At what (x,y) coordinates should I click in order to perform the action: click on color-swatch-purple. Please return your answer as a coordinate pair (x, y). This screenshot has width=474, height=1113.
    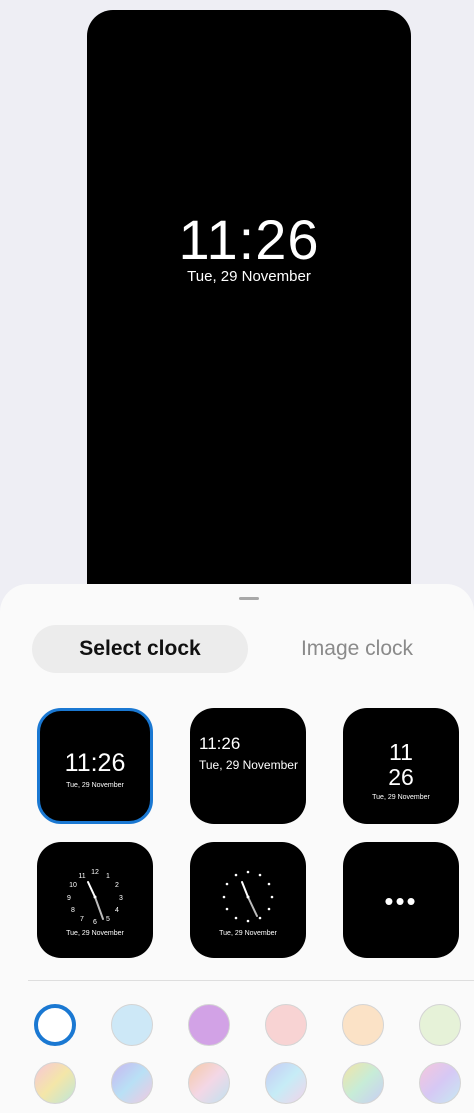
    Looking at the image, I should click on (209, 1025).